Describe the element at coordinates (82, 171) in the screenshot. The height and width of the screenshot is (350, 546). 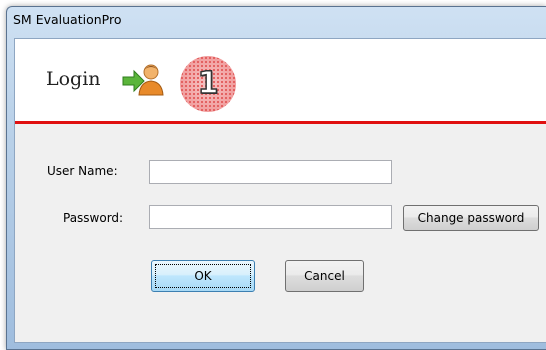
I see `username-label: User Name:` at that location.